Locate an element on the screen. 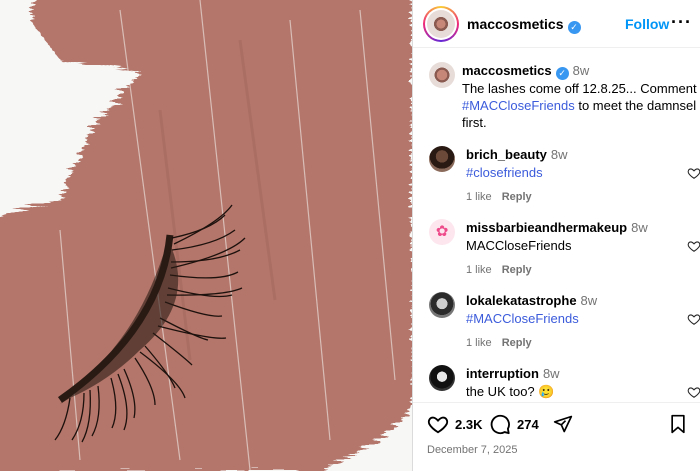  save-action is located at coordinates (678, 424).